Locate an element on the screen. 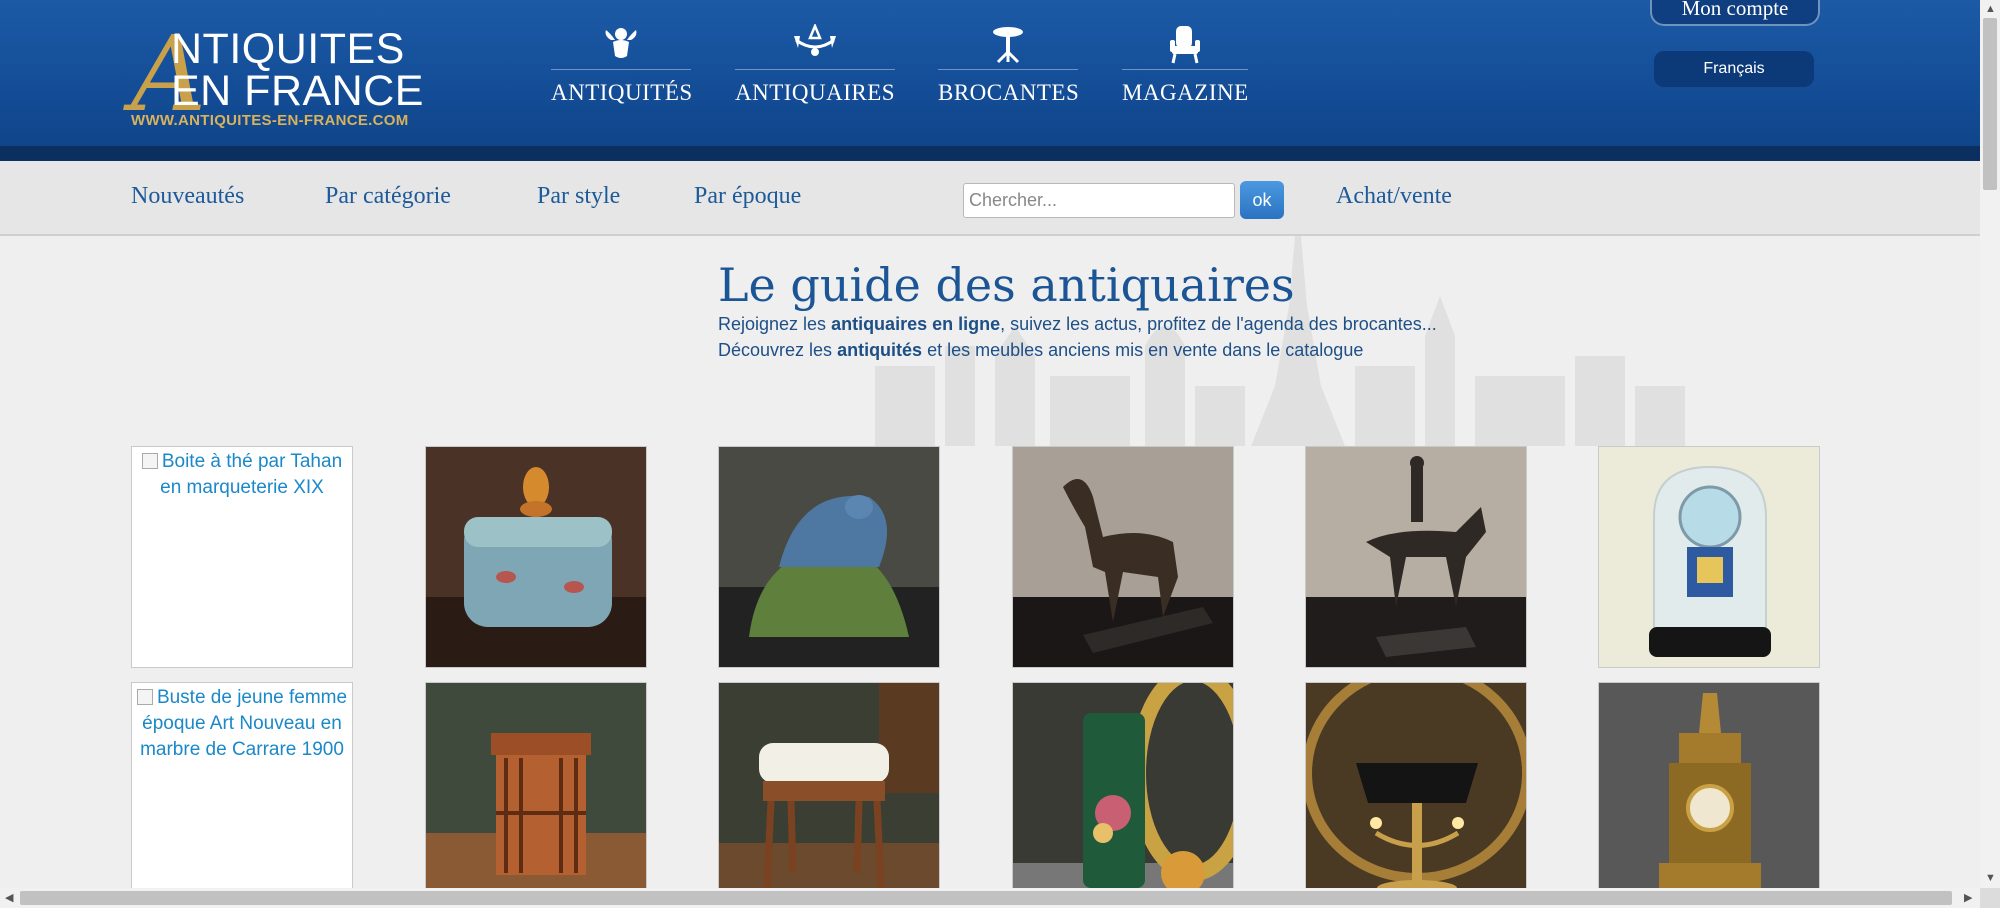 The width and height of the screenshot is (2000, 908). logo-url: WWW.ANTIQUITES-EN-FRANCE.COM is located at coordinates (270, 120).